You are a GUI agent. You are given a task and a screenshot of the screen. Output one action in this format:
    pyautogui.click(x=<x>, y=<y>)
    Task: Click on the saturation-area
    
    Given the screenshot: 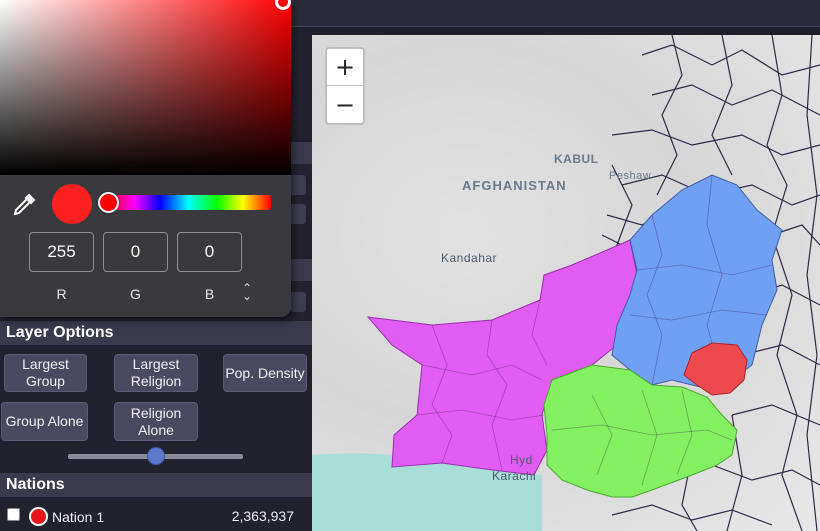 What is the action you would take?
    pyautogui.click(x=145, y=87)
    